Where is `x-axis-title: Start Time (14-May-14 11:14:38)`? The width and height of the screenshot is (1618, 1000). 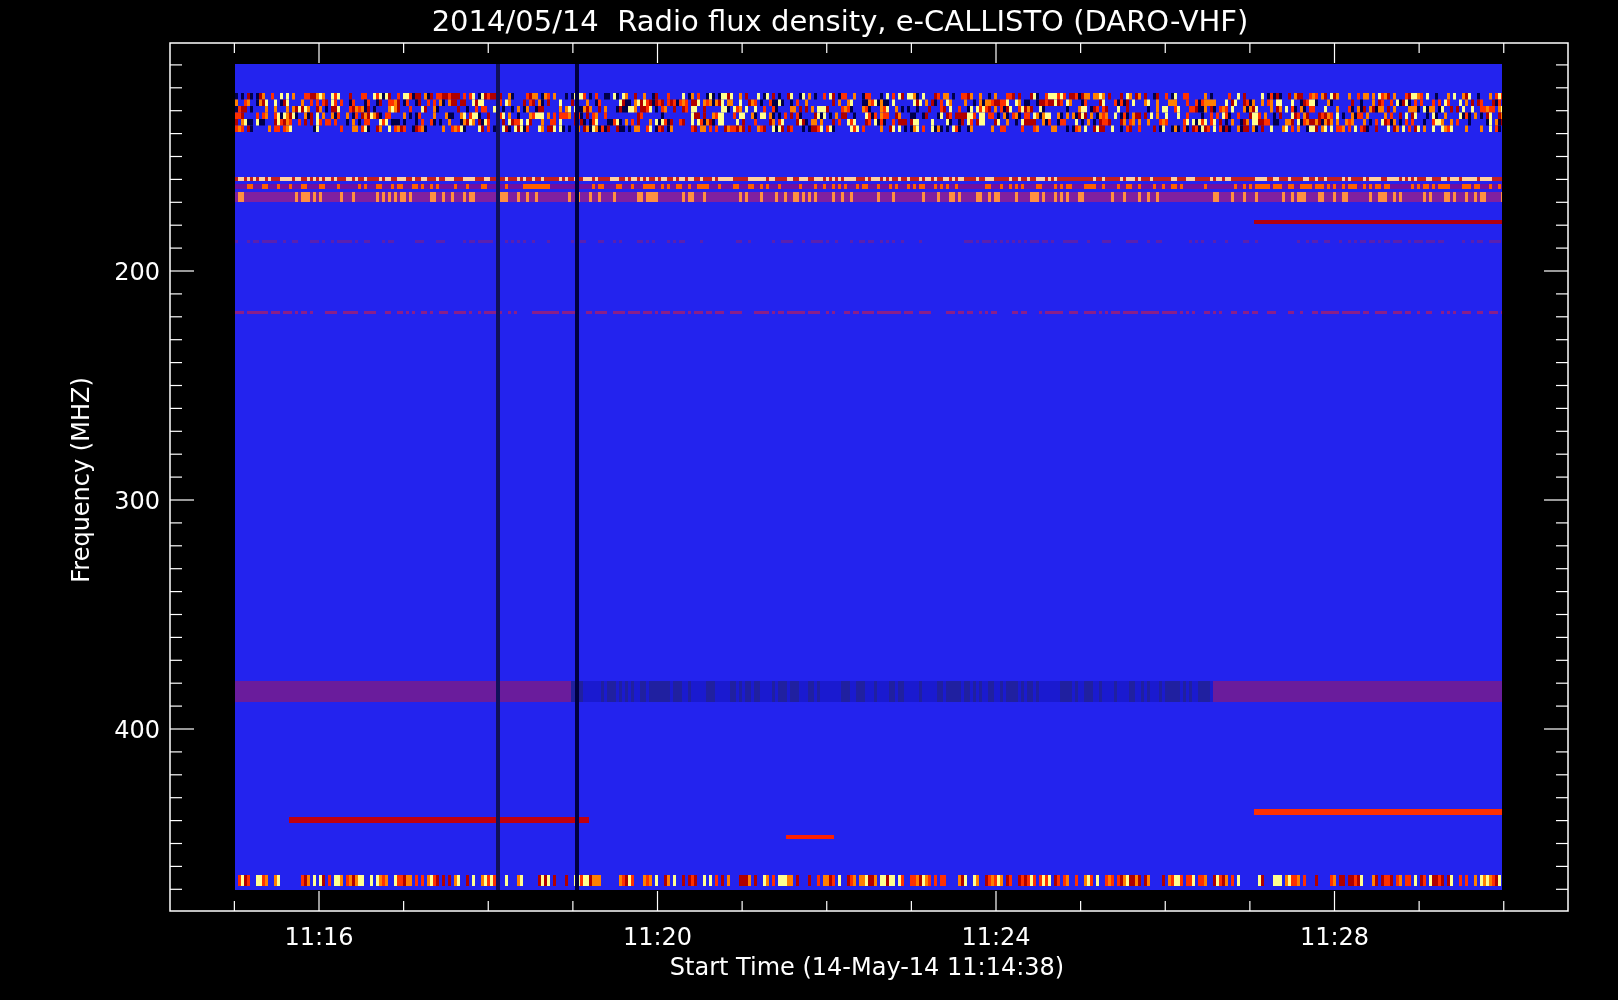 x-axis-title: Start Time (14-May-14 11:14:38) is located at coordinates (867, 967).